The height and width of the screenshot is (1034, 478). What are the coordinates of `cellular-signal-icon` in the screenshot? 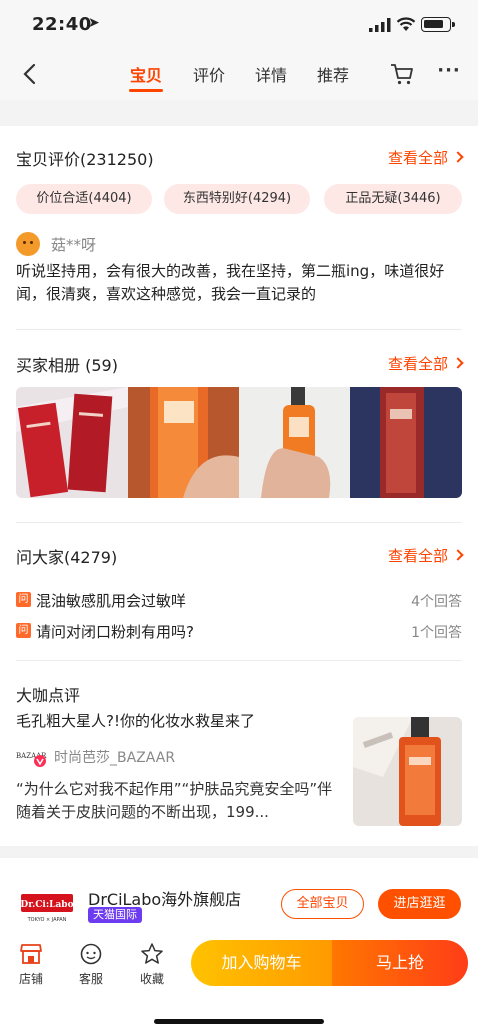 It's located at (380, 25).